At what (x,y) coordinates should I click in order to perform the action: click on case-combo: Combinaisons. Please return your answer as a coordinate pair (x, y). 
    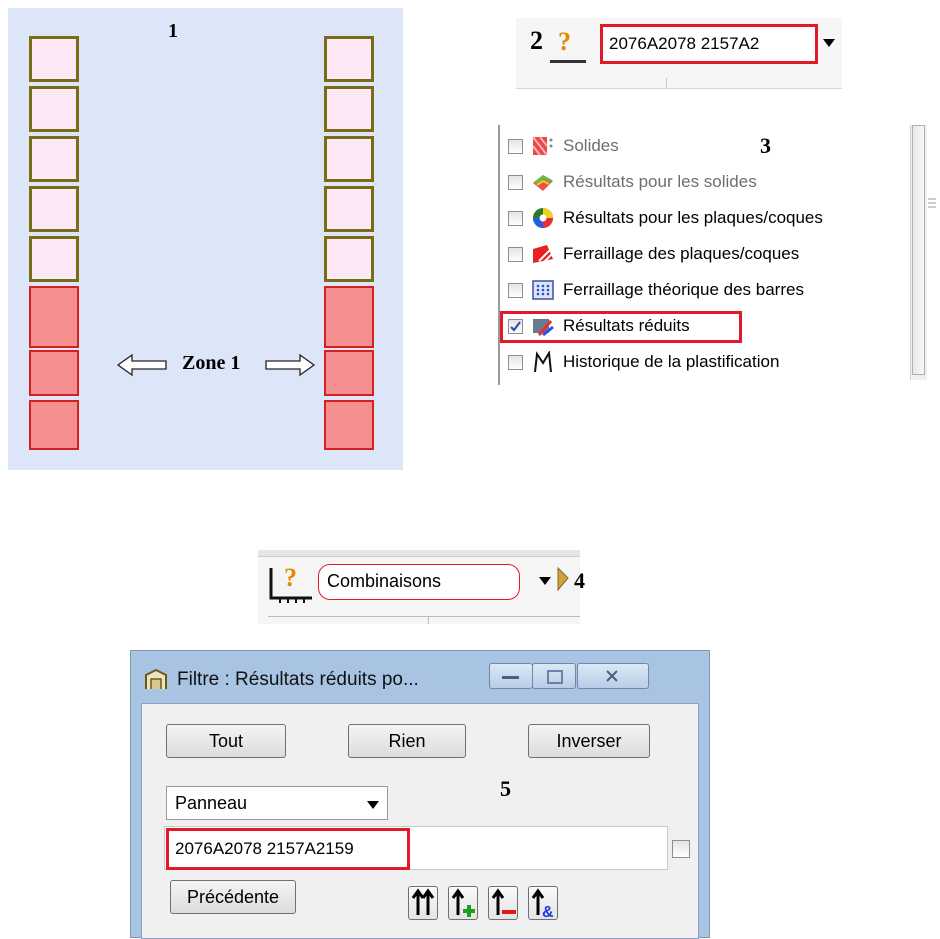
    Looking at the image, I should click on (419, 582).